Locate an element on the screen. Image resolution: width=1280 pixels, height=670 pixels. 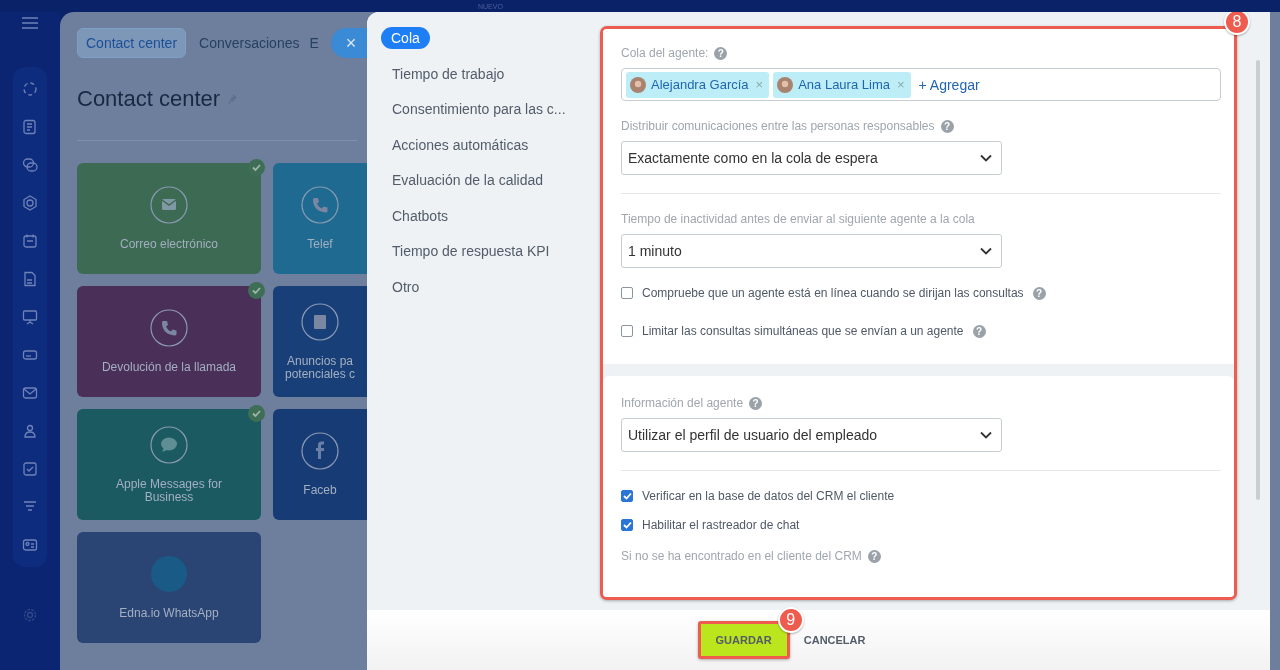
presentation-icon is located at coordinates (30, 317).